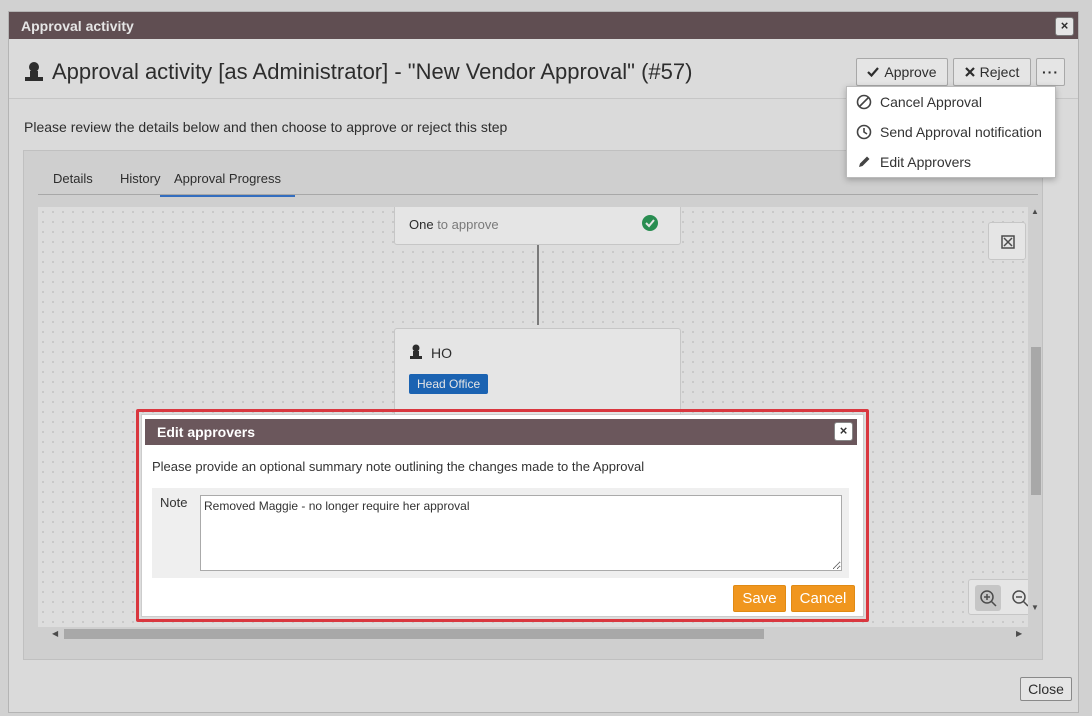 Image resolution: width=1092 pixels, height=716 pixels. What do you see at coordinates (759, 598) in the screenshot?
I see `save-button: Save` at bounding box center [759, 598].